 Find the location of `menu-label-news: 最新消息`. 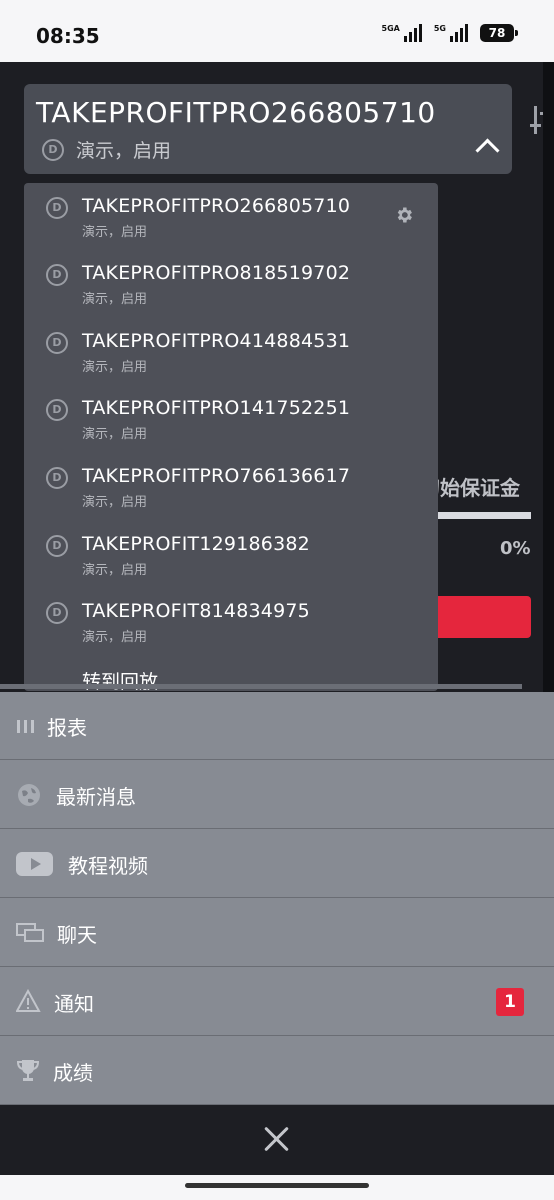

menu-label-news: 最新消息 is located at coordinates (96, 797).